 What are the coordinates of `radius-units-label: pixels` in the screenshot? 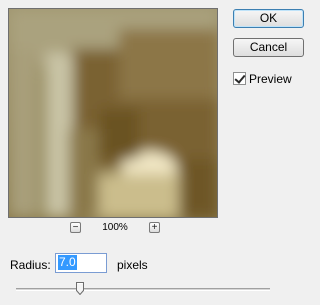 It's located at (132, 265).